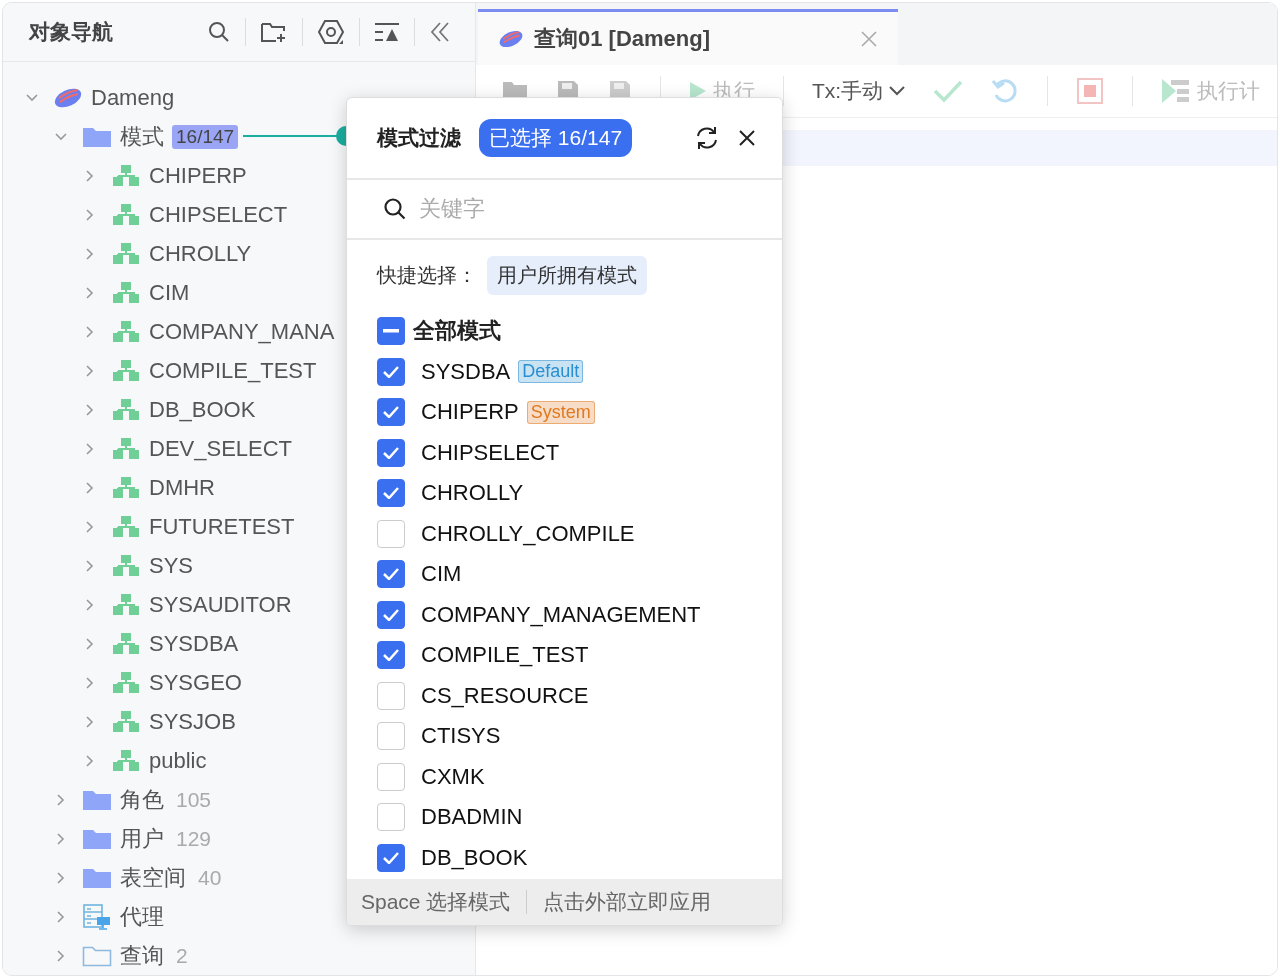 The height and width of the screenshot is (978, 1280). I want to click on checkbox-label: DB_BOOK, so click(474, 857).